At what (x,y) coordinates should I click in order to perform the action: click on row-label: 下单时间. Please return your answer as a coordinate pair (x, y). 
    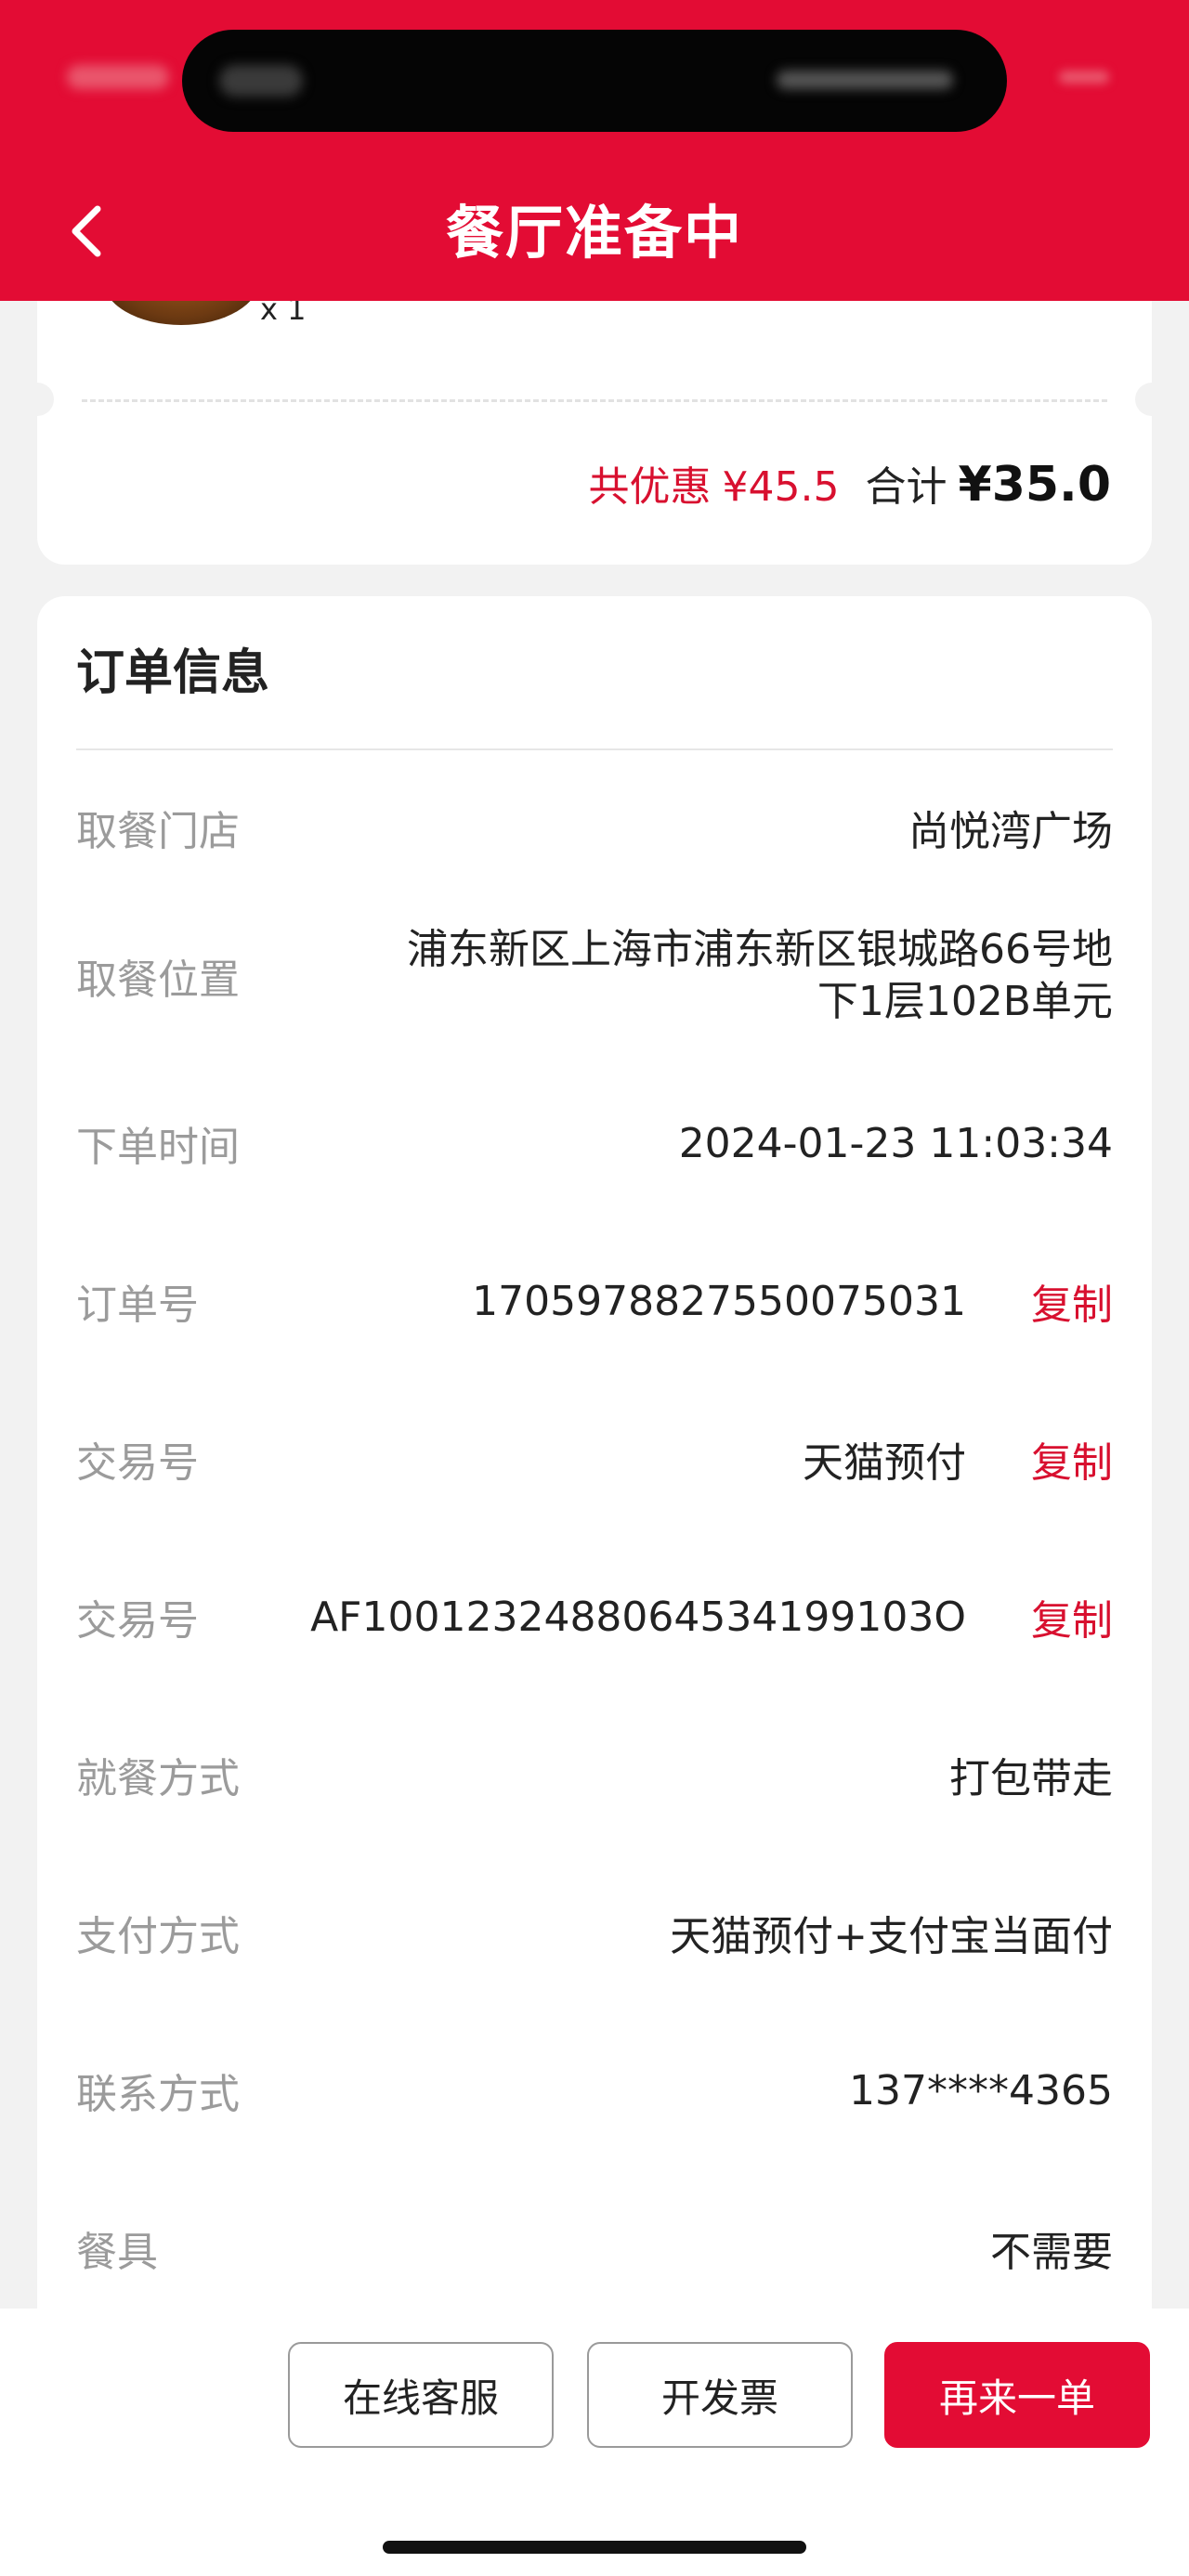
    Looking at the image, I should click on (158, 1147).